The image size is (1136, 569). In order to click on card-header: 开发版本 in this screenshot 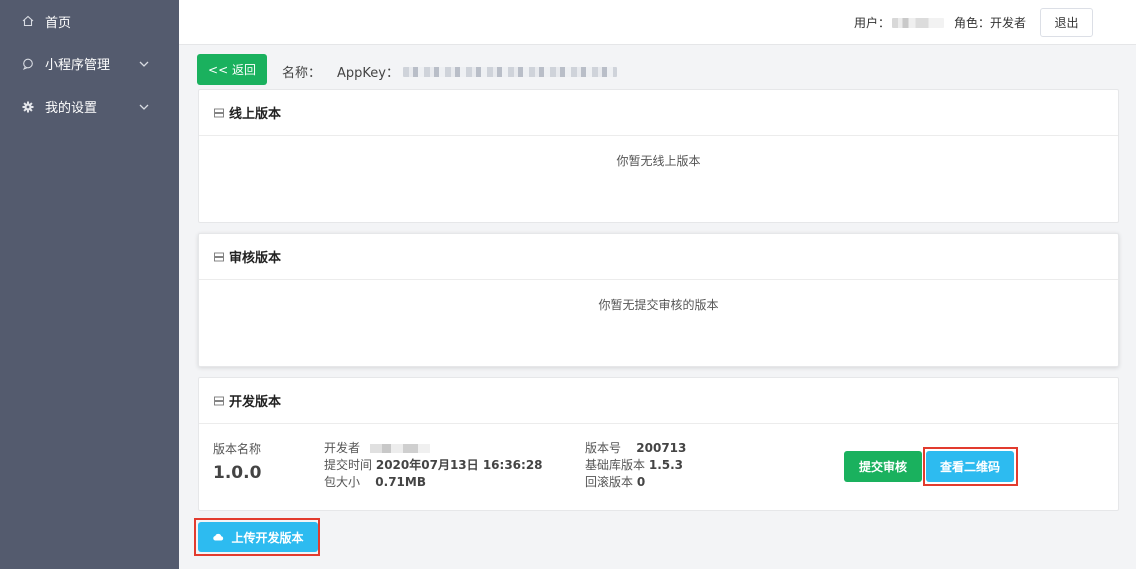, I will do `click(658, 401)`.